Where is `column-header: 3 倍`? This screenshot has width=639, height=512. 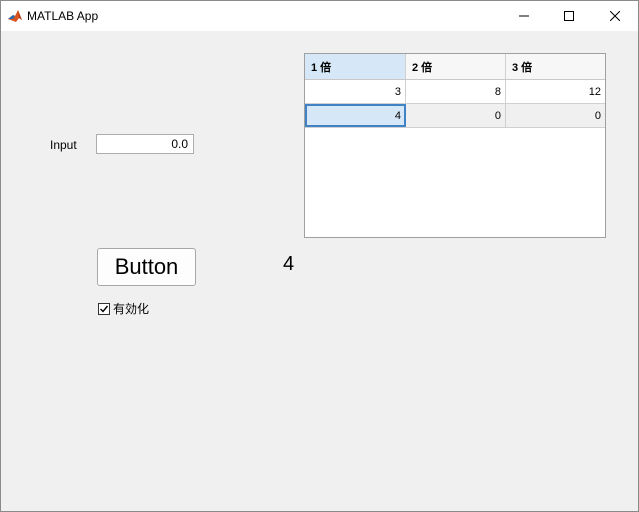
column-header: 3 倍 is located at coordinates (555, 66).